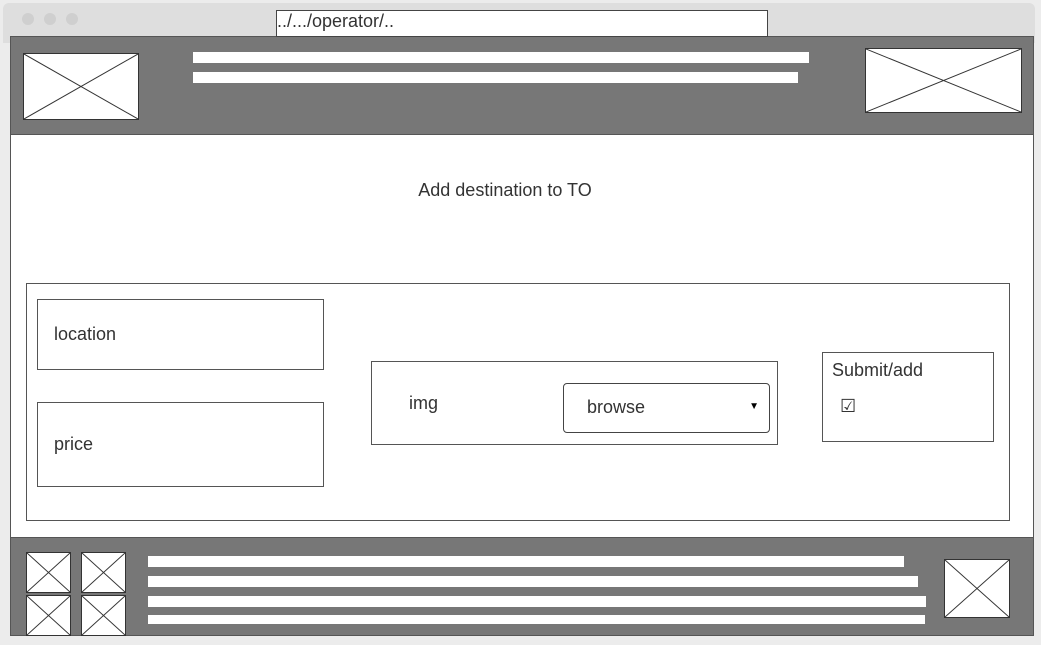 This screenshot has width=1041, height=645. Describe the element at coordinates (81, 86) in the screenshot. I see `header-logo-left-image` at that location.